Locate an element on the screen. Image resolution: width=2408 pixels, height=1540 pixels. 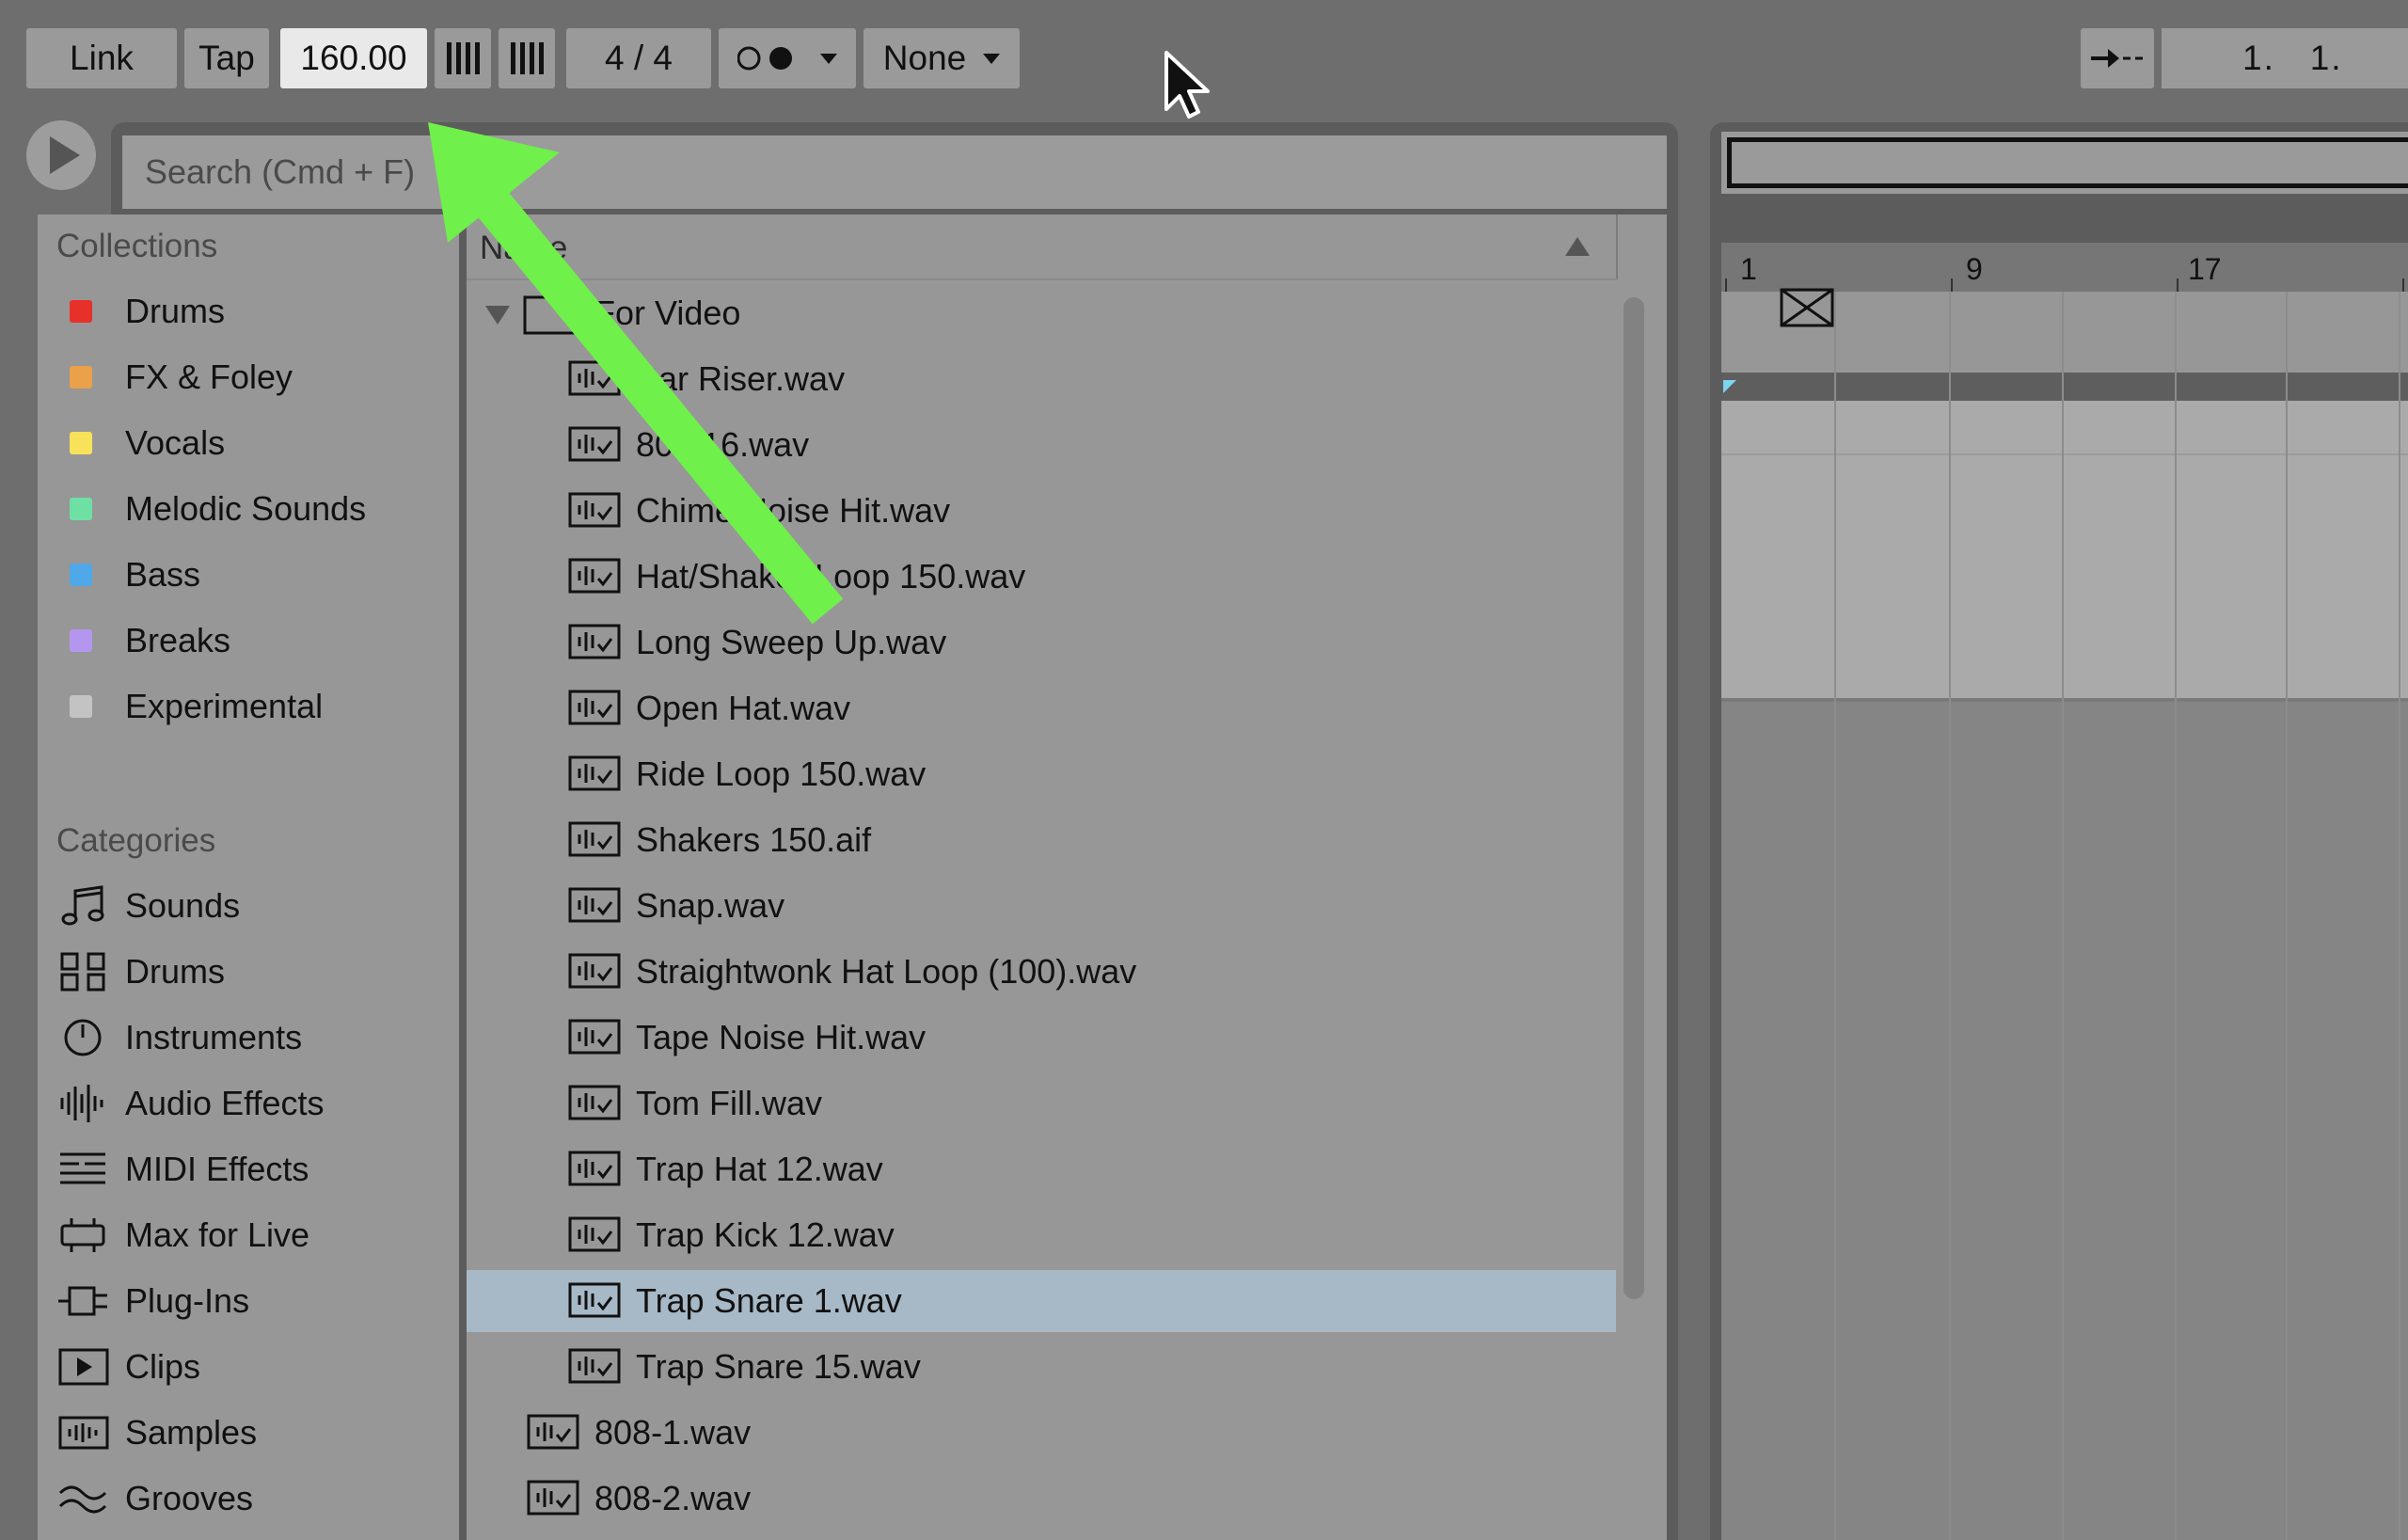
file-row-ride-loop-150-wav: Ride Loop 150.wav is located at coordinates (1042, 774).